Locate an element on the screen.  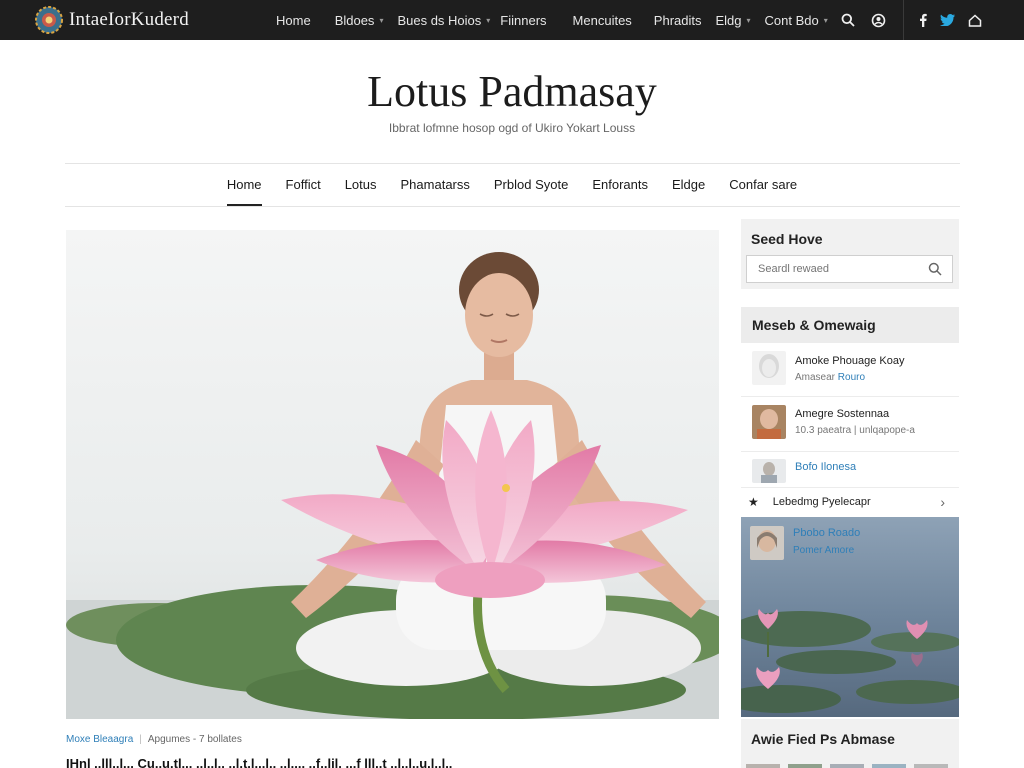
featured-sub: Pomer Amore is located at coordinates (824, 550).